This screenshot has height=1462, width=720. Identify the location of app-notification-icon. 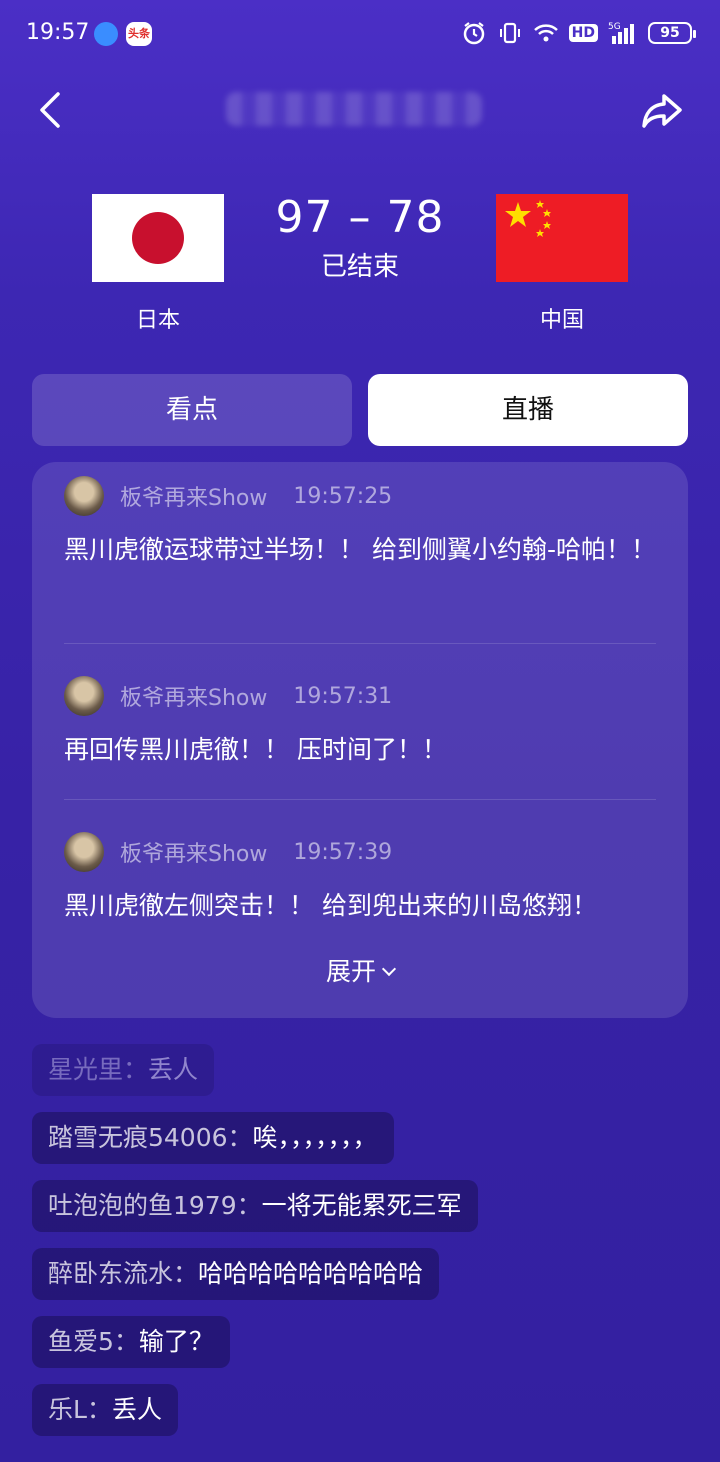
(106, 34).